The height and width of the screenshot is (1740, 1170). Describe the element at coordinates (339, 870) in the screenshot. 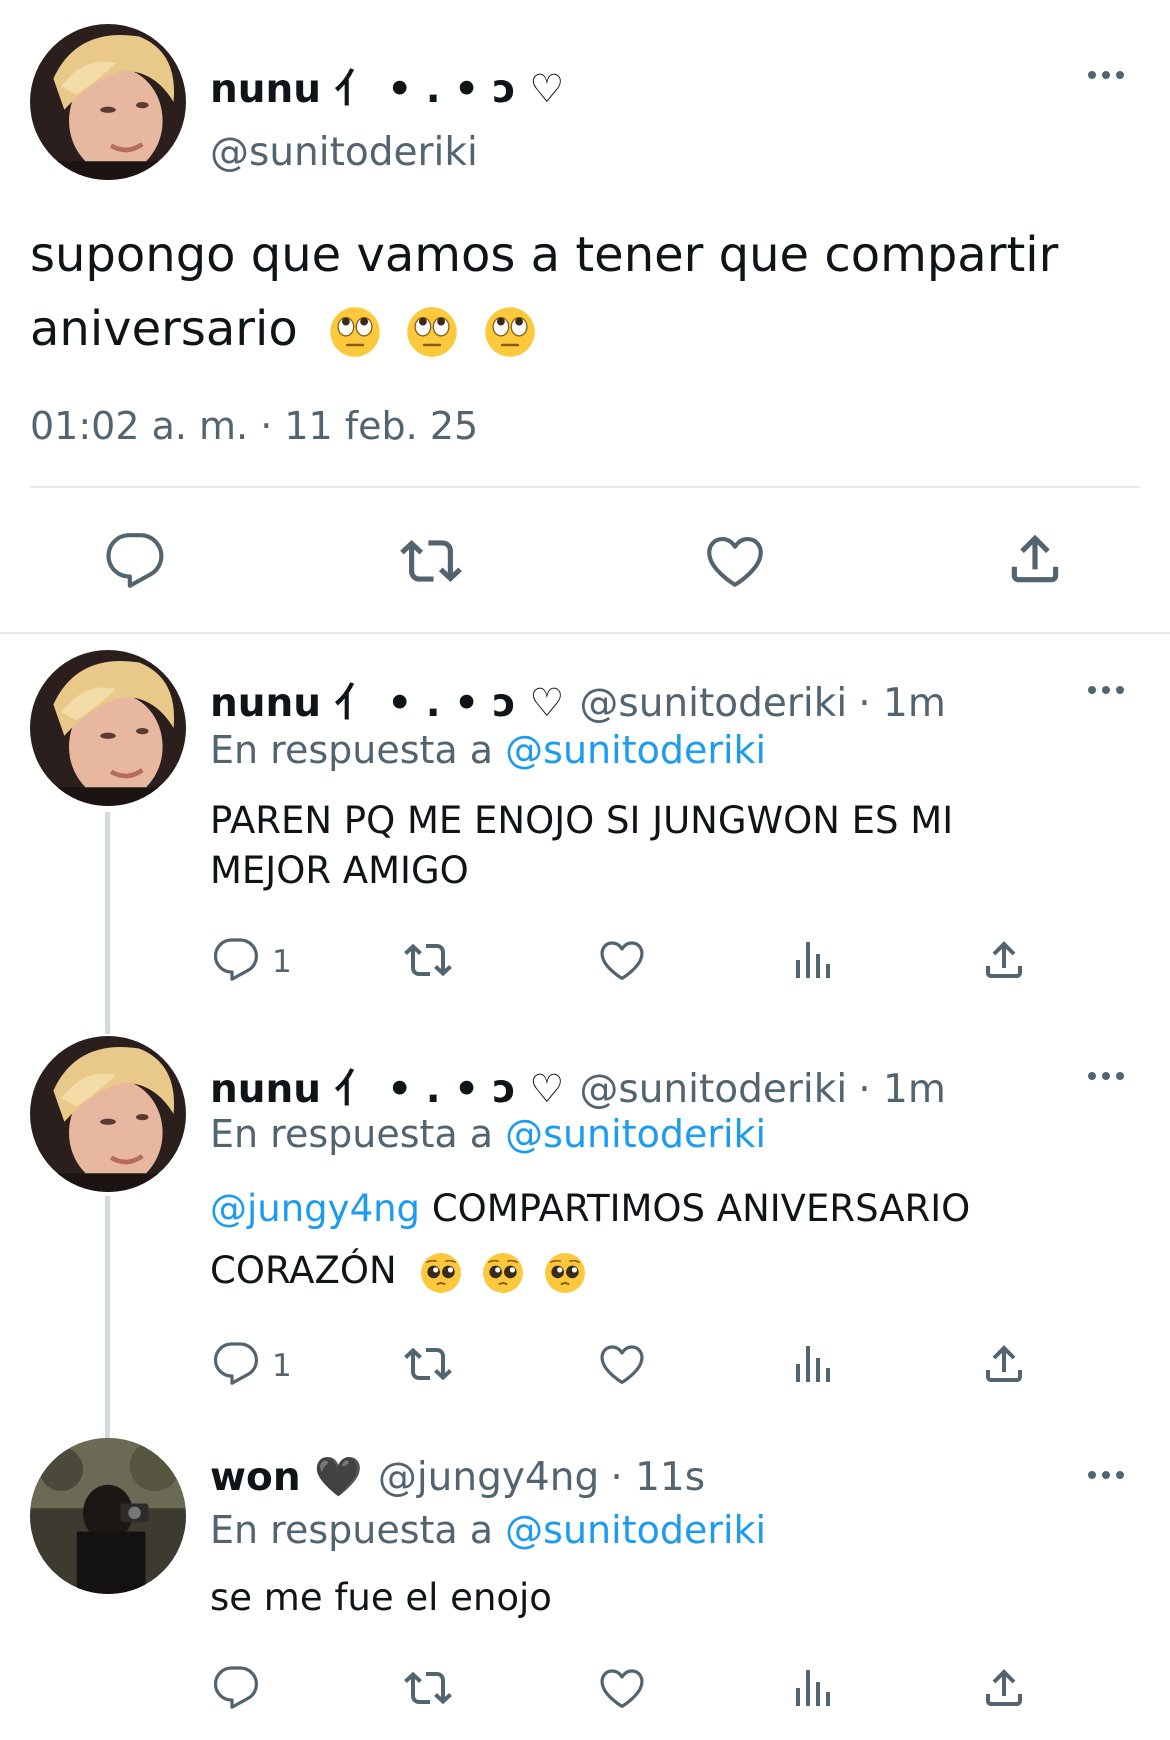

I see `reply-text-line-2: MEJOR AMIGO` at that location.